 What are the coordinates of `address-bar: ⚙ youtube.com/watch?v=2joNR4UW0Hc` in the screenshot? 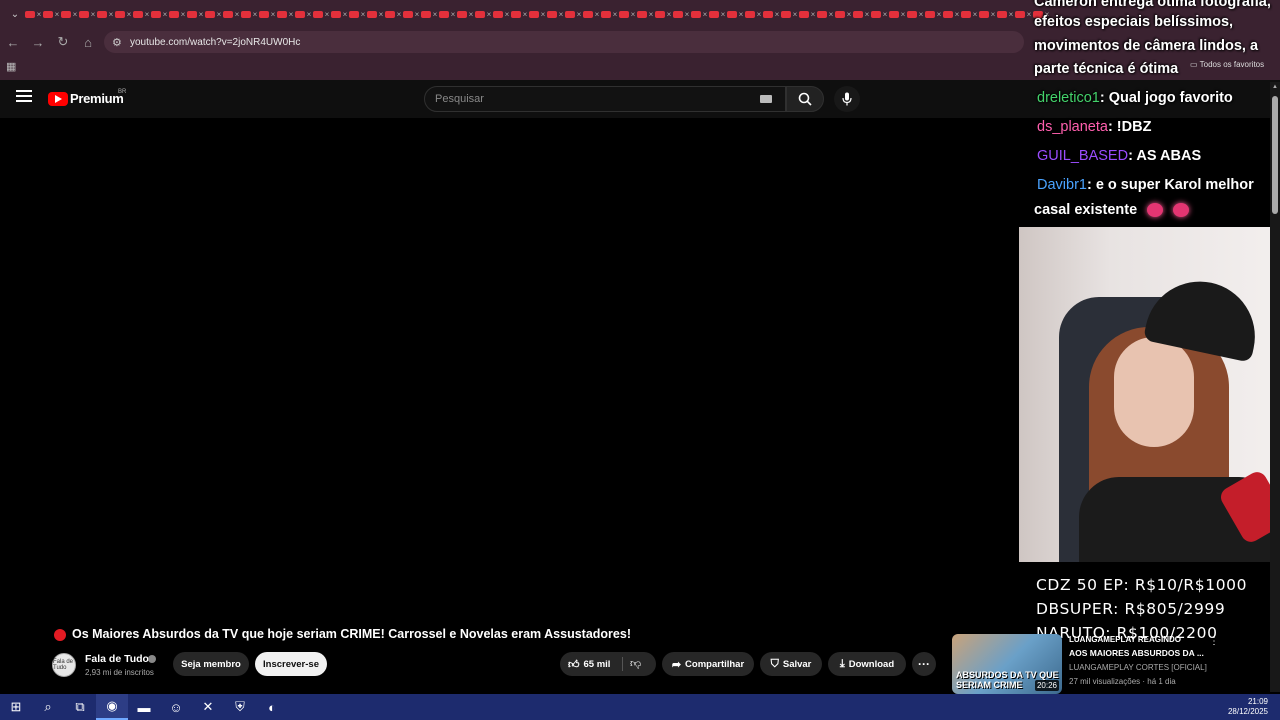 It's located at (564, 42).